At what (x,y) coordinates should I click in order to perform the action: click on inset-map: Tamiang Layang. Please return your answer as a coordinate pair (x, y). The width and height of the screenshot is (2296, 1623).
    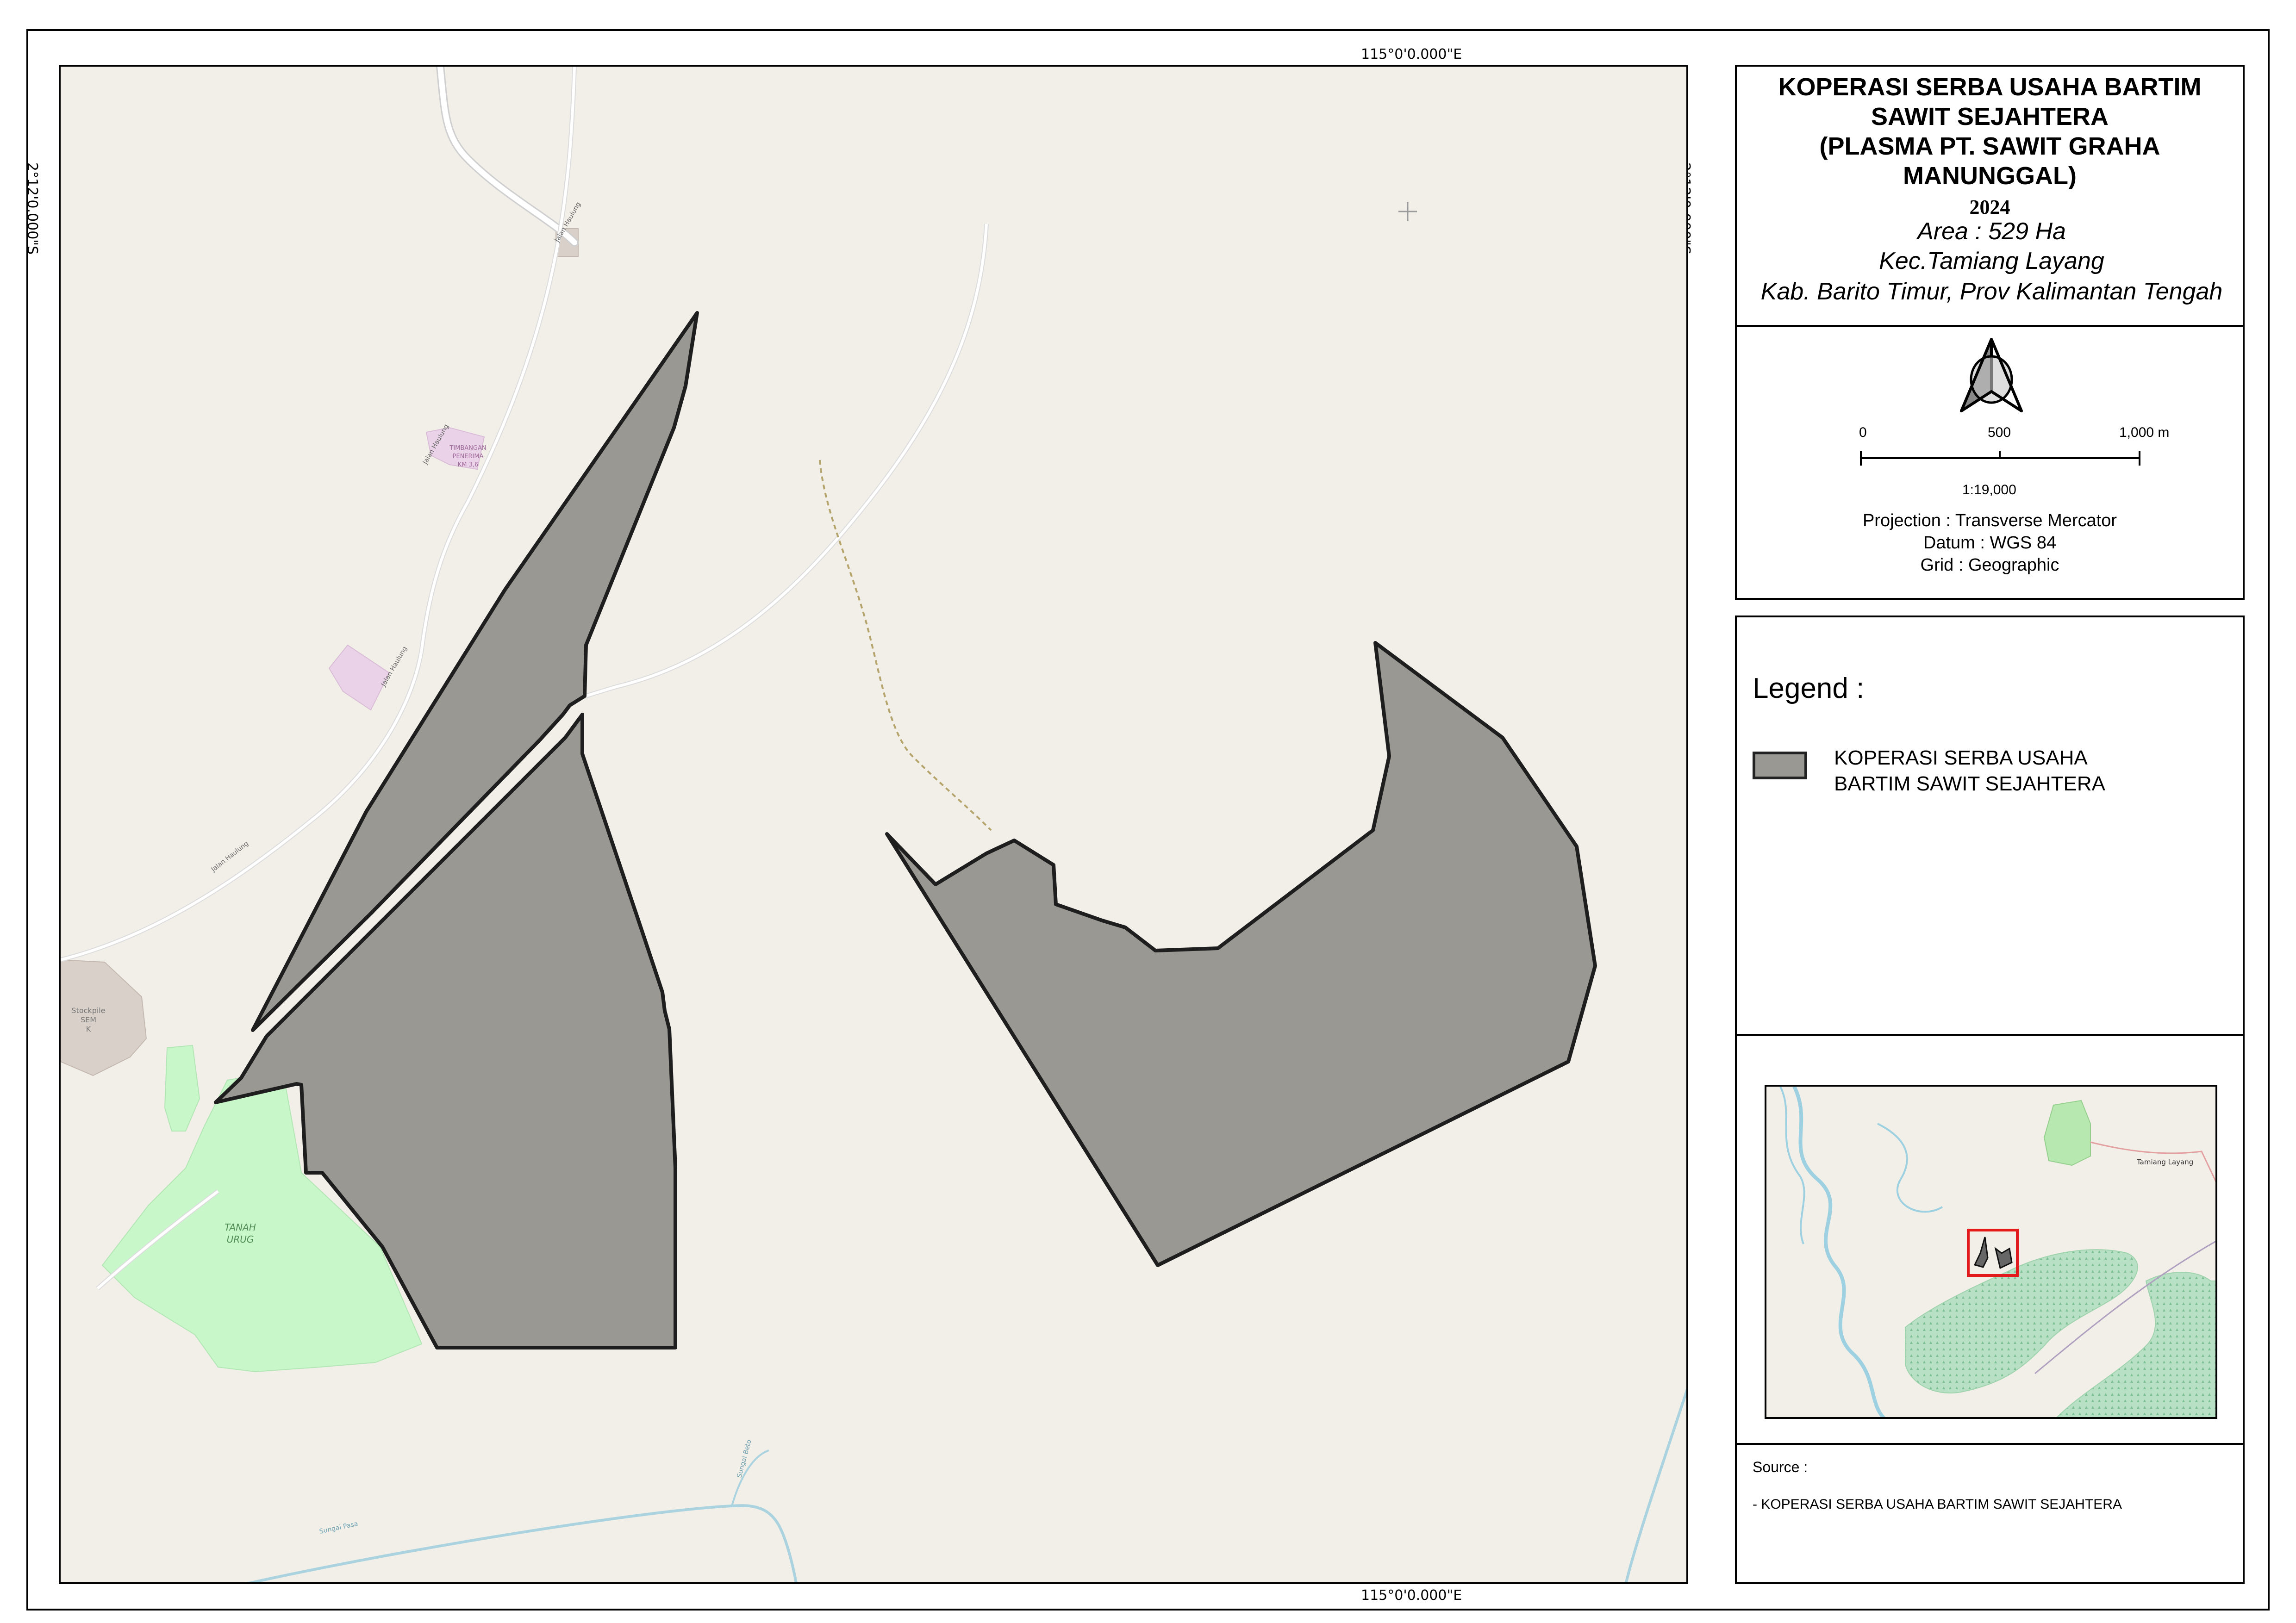
    Looking at the image, I should click on (1991, 1252).